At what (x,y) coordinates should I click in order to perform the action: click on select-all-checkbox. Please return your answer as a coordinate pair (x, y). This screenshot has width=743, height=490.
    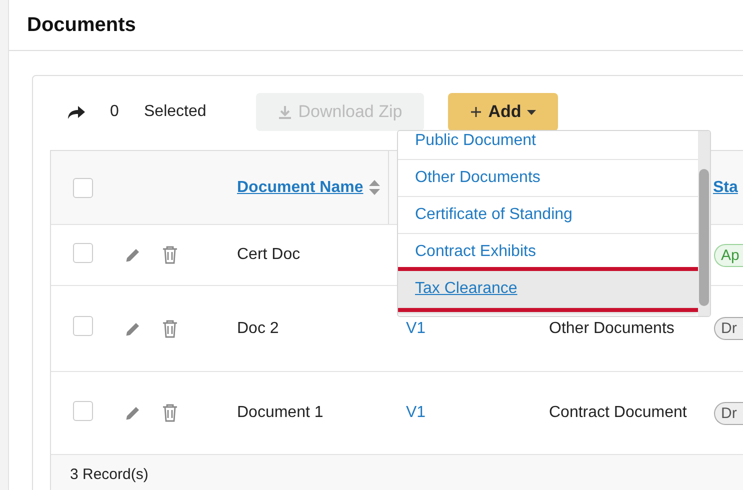
    Looking at the image, I should click on (83, 188).